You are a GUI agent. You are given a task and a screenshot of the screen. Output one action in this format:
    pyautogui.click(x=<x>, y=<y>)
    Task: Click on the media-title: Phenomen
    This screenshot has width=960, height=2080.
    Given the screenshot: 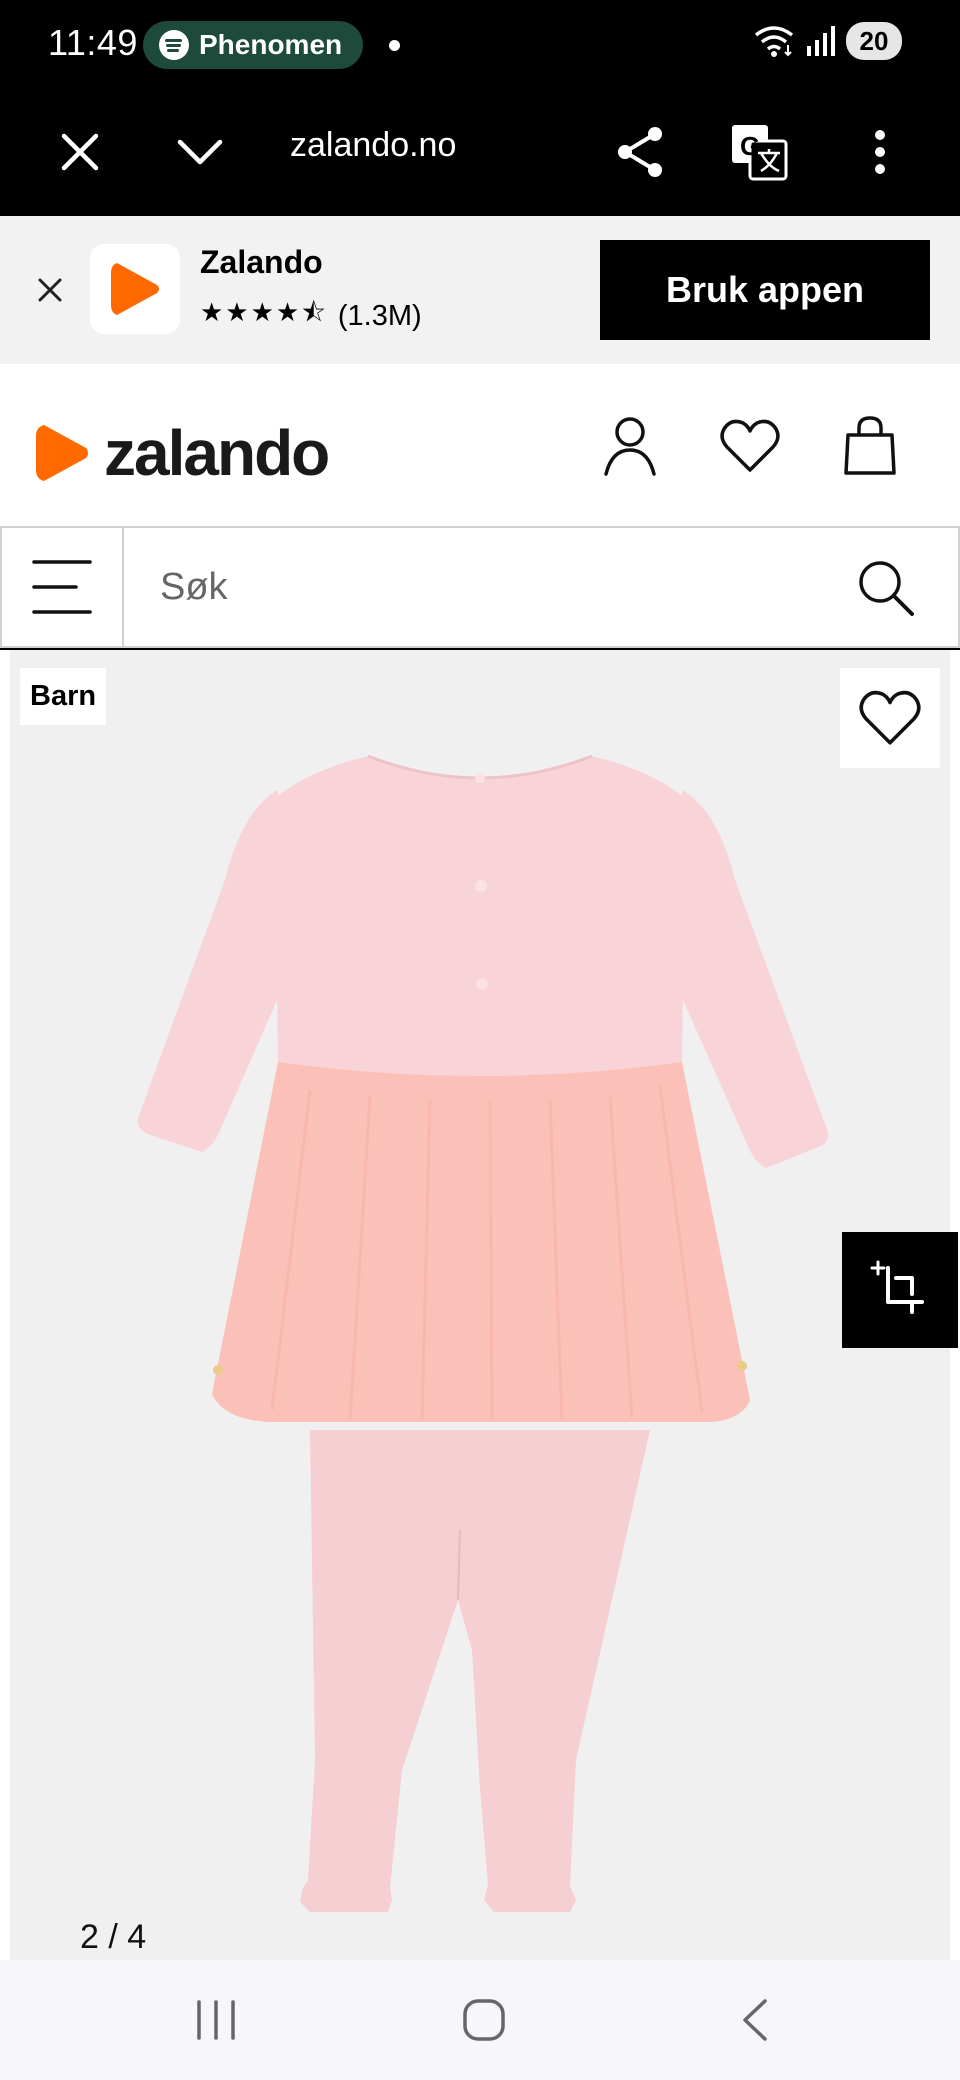 What is the action you would take?
    pyautogui.click(x=271, y=44)
    